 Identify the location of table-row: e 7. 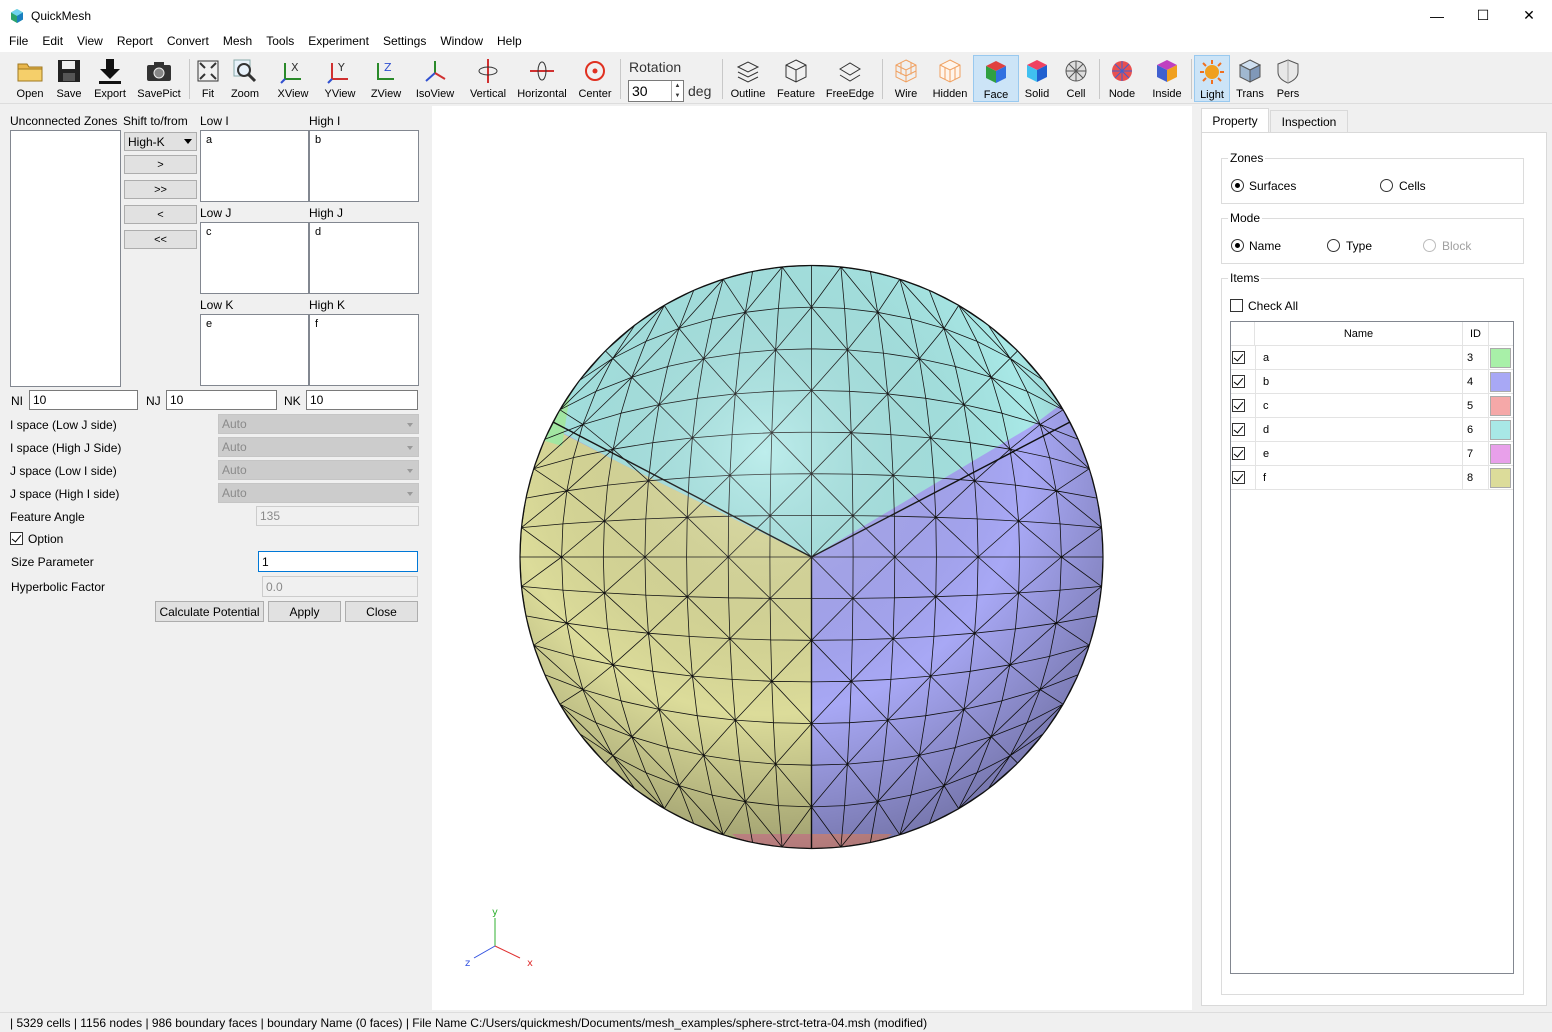
(1372, 454).